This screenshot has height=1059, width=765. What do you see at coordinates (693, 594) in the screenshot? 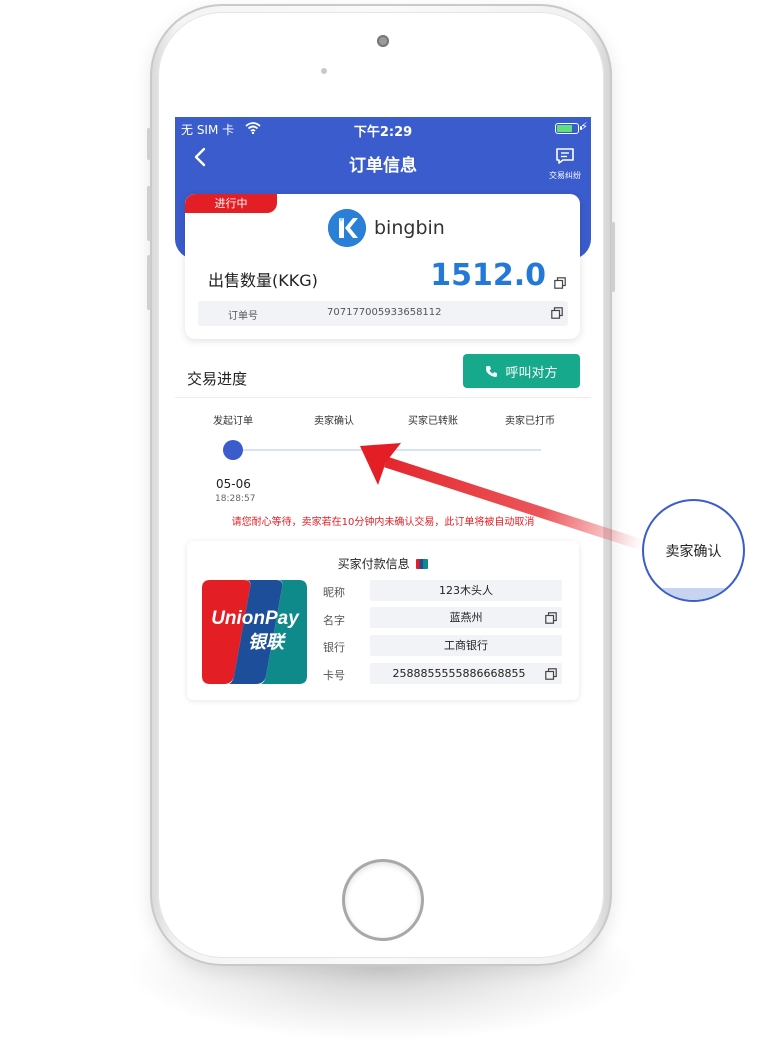
I see `callout-band` at bounding box center [693, 594].